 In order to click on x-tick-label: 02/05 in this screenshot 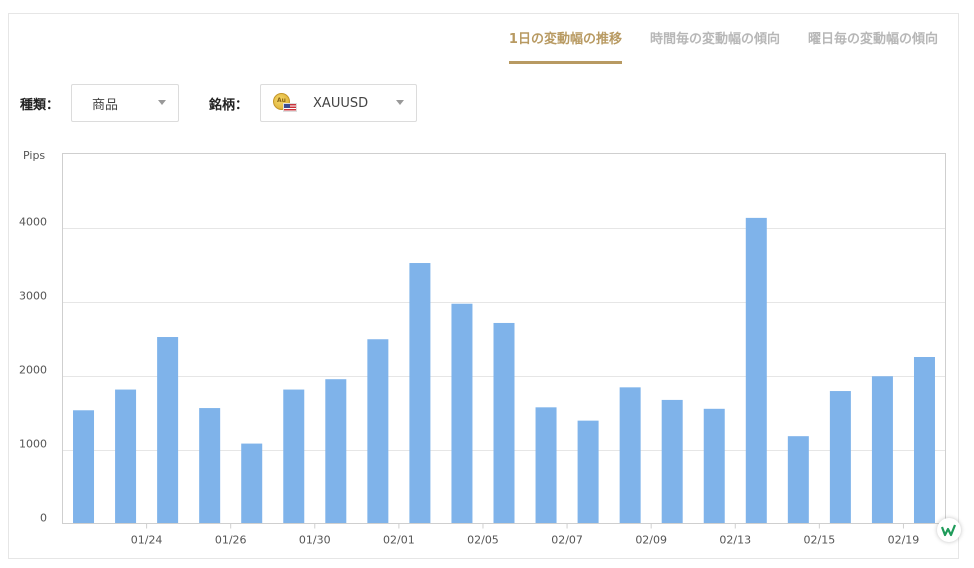, I will do `click(483, 540)`.